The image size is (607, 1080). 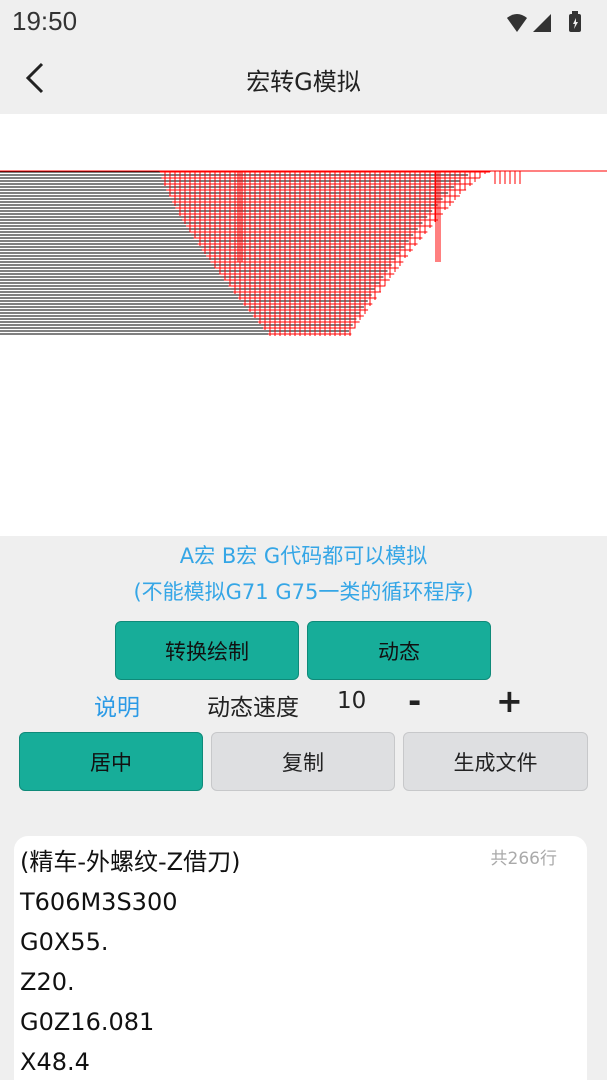 What do you see at coordinates (352, 701) in the screenshot?
I see `speed-value: 10` at bounding box center [352, 701].